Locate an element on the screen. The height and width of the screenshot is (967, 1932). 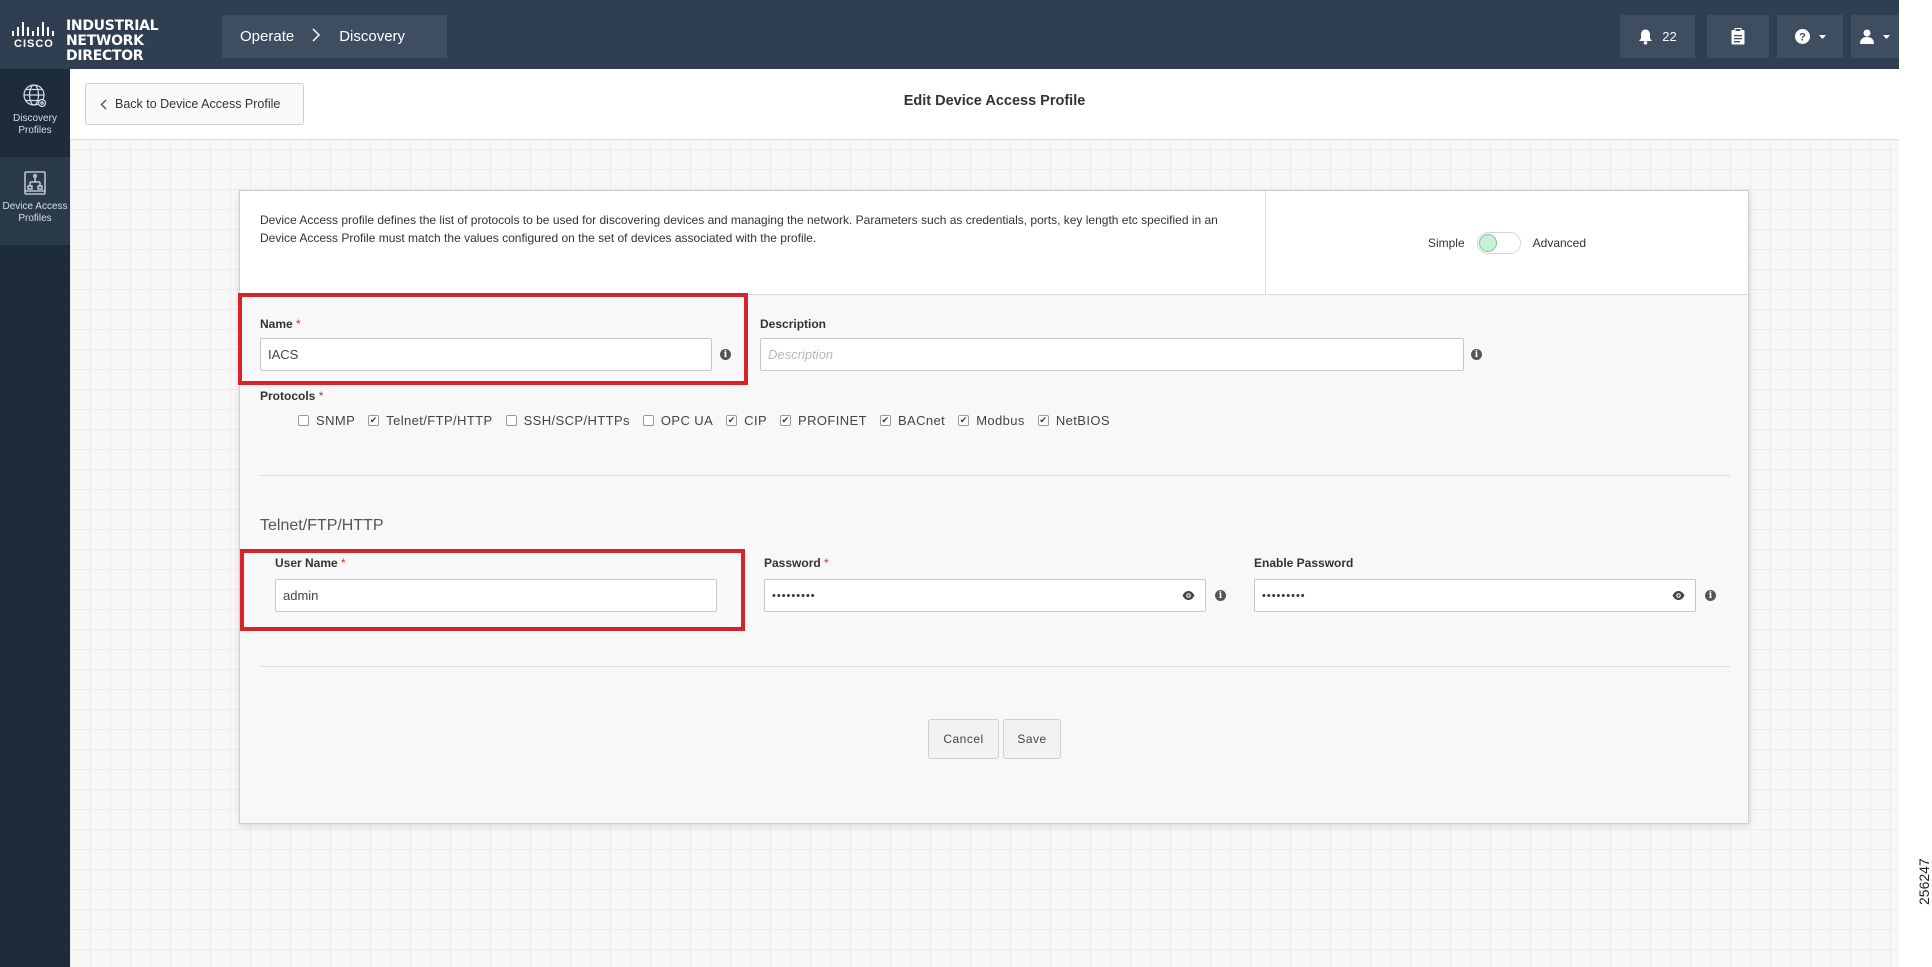
mode-toggle-group: Simple Advanced is located at coordinates (1507, 243).